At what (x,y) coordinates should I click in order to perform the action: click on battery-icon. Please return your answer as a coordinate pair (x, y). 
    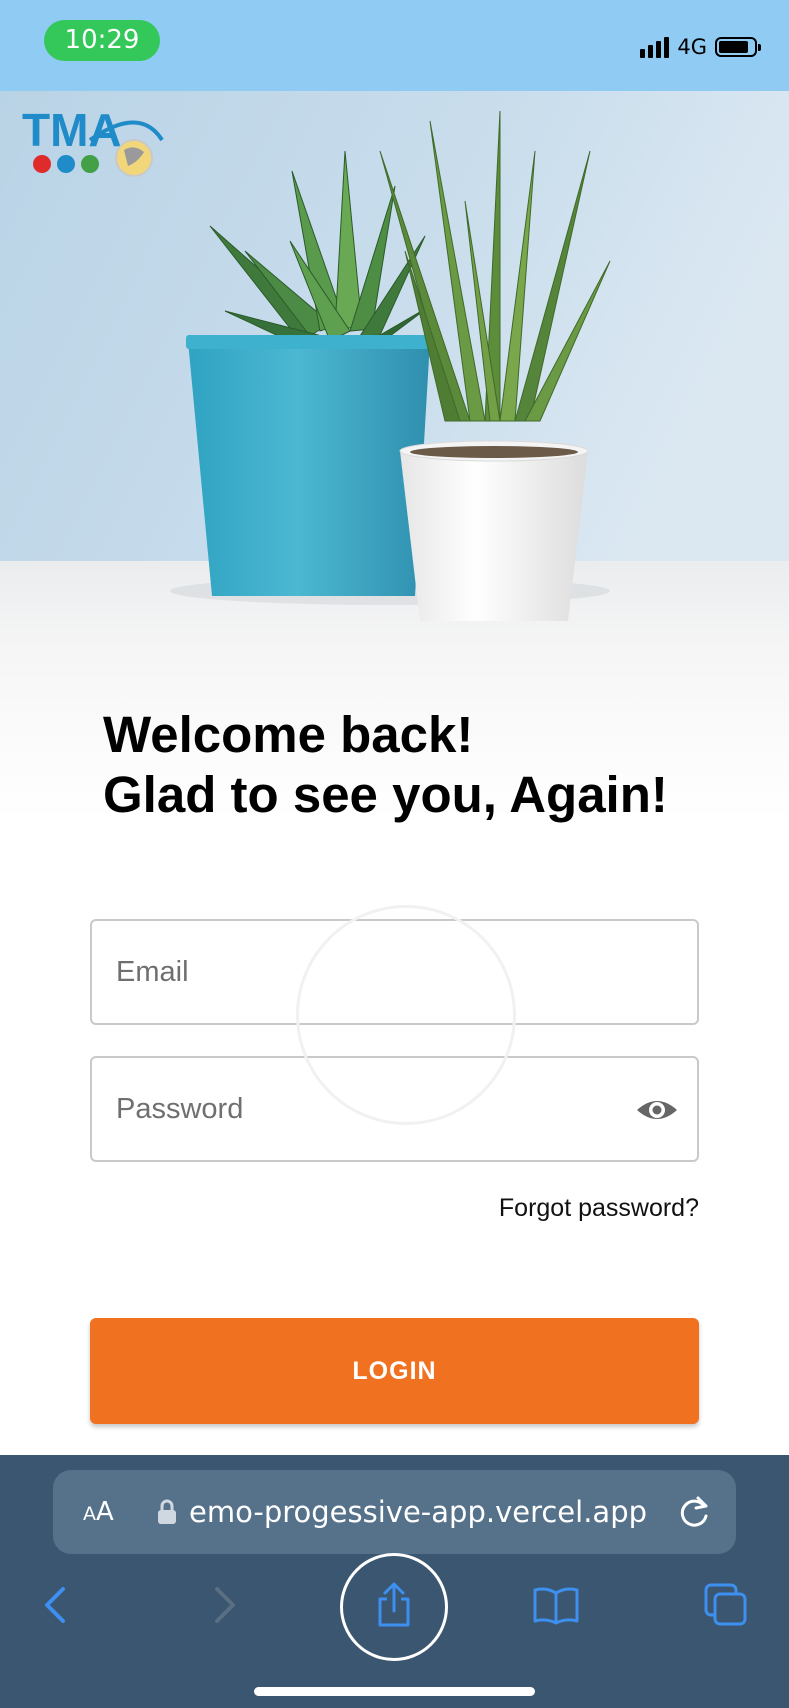
    Looking at the image, I should click on (738, 47).